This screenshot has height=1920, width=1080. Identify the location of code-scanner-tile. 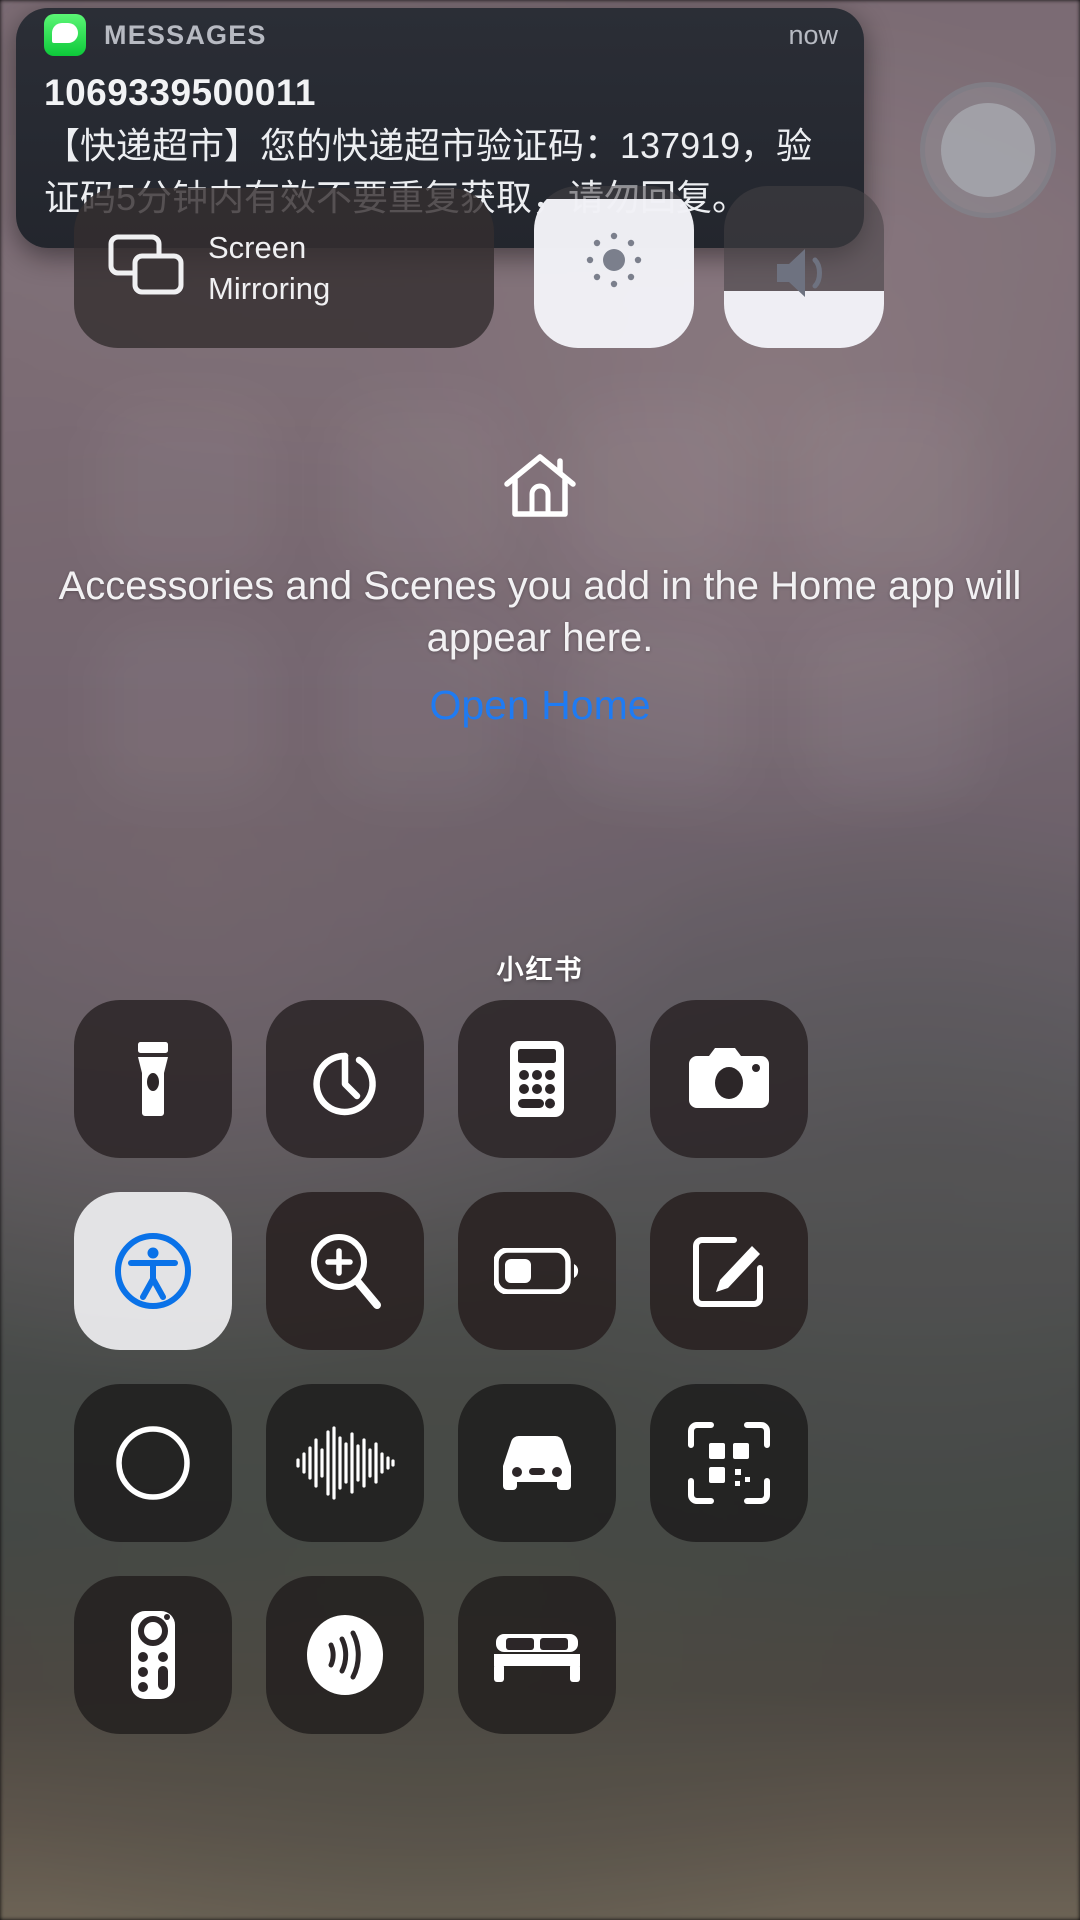
(729, 1463).